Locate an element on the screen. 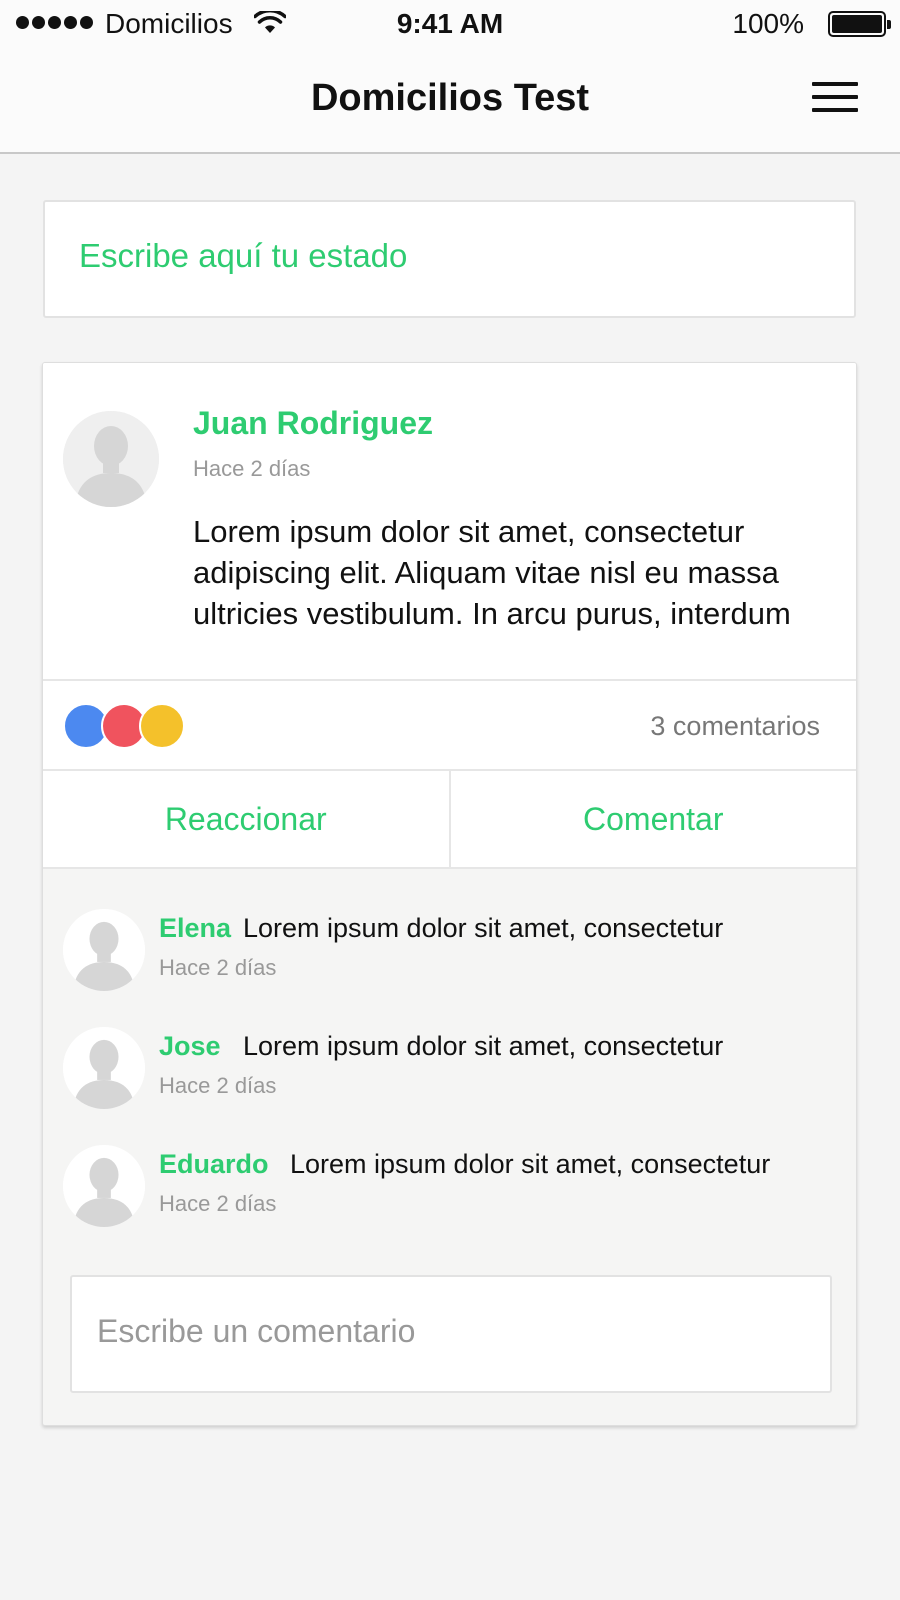 This screenshot has width=900, height=1600. post-actions: Reaccionar Comentar is located at coordinates (449, 820).